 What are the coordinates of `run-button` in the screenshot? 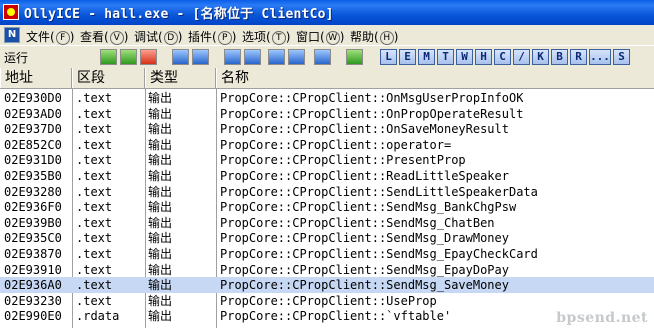 It's located at (180, 57).